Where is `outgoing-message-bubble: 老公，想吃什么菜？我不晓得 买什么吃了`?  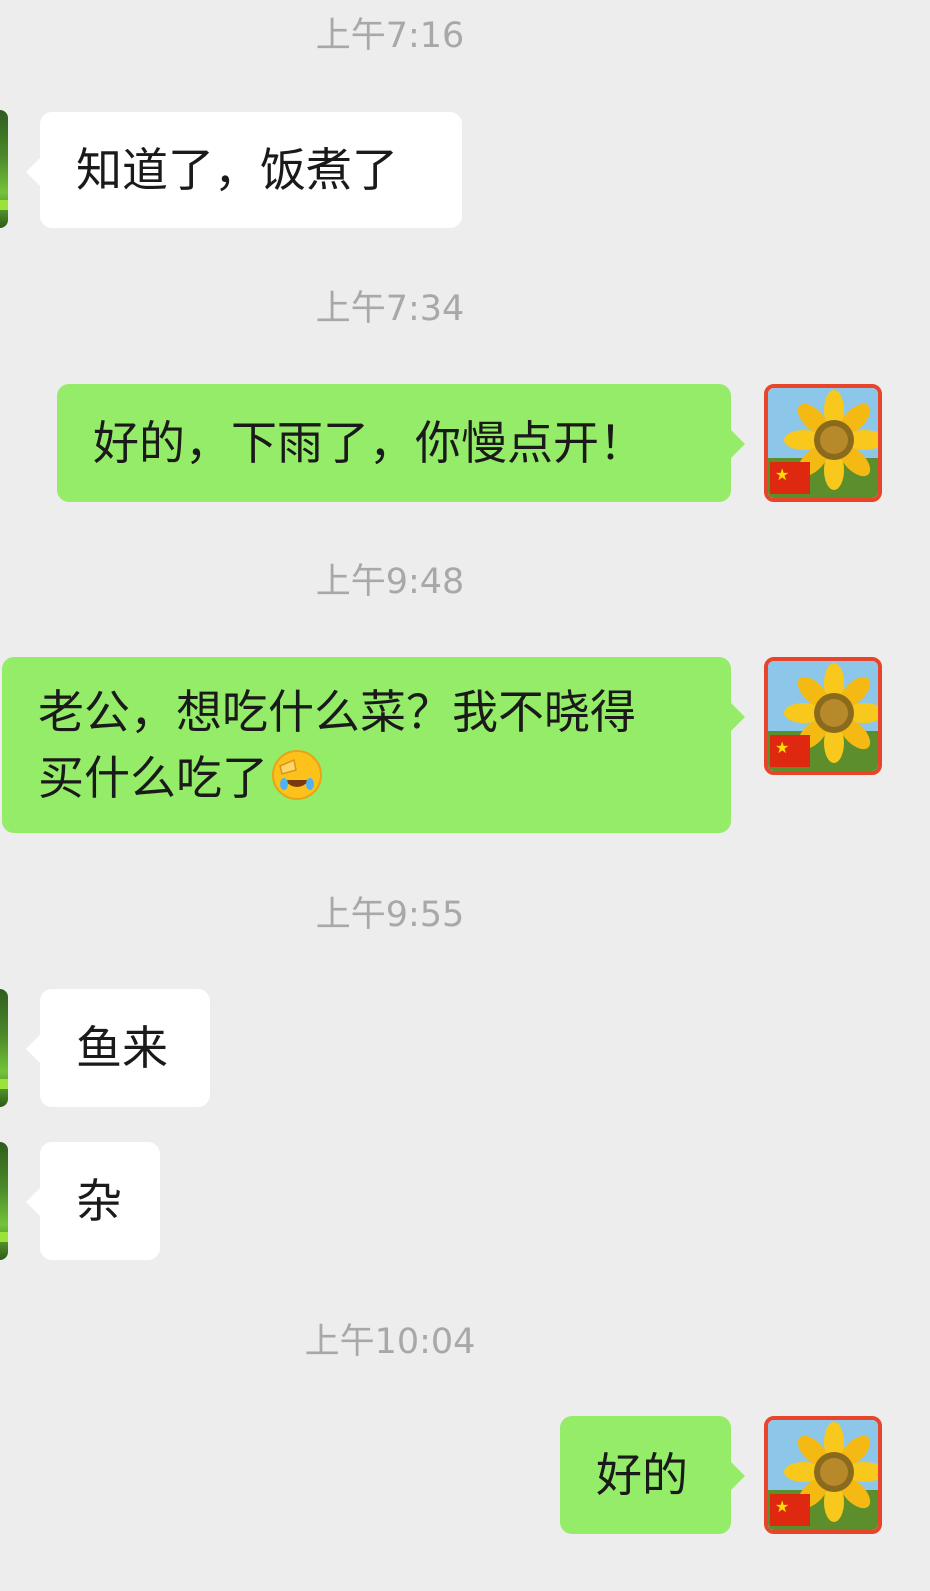
outgoing-message-bubble: 老公，想吃什么菜？我不晓得 买什么吃了 is located at coordinates (373, 745).